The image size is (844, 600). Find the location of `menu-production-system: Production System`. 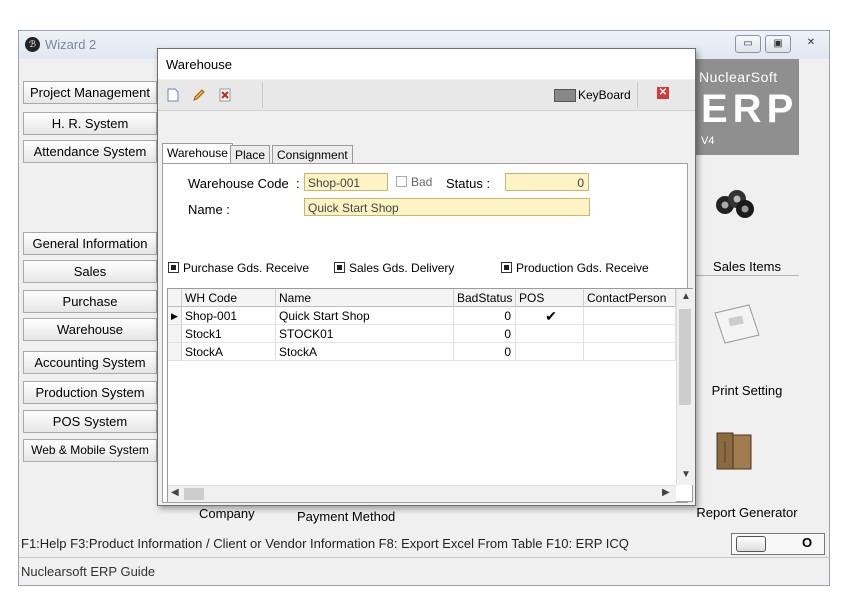

menu-production-system: Production System is located at coordinates (90, 392).